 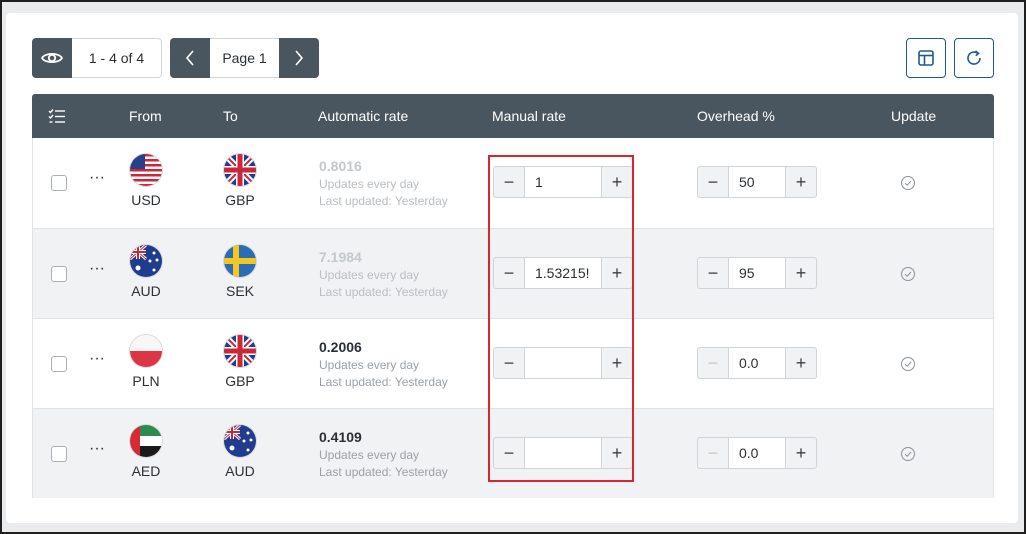 What do you see at coordinates (240, 170) in the screenshot?
I see `uk-flag-icon` at bounding box center [240, 170].